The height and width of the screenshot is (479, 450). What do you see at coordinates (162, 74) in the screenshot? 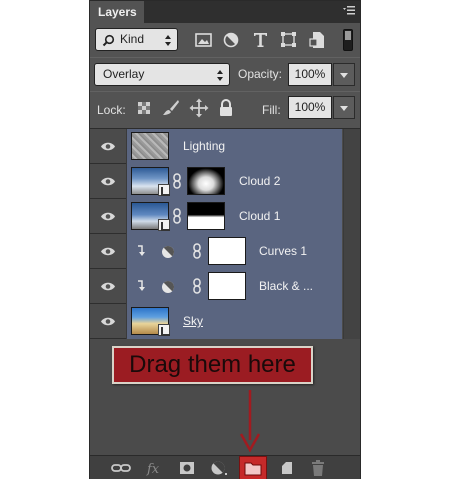
I see `blend-mode-select: Overlay` at bounding box center [162, 74].